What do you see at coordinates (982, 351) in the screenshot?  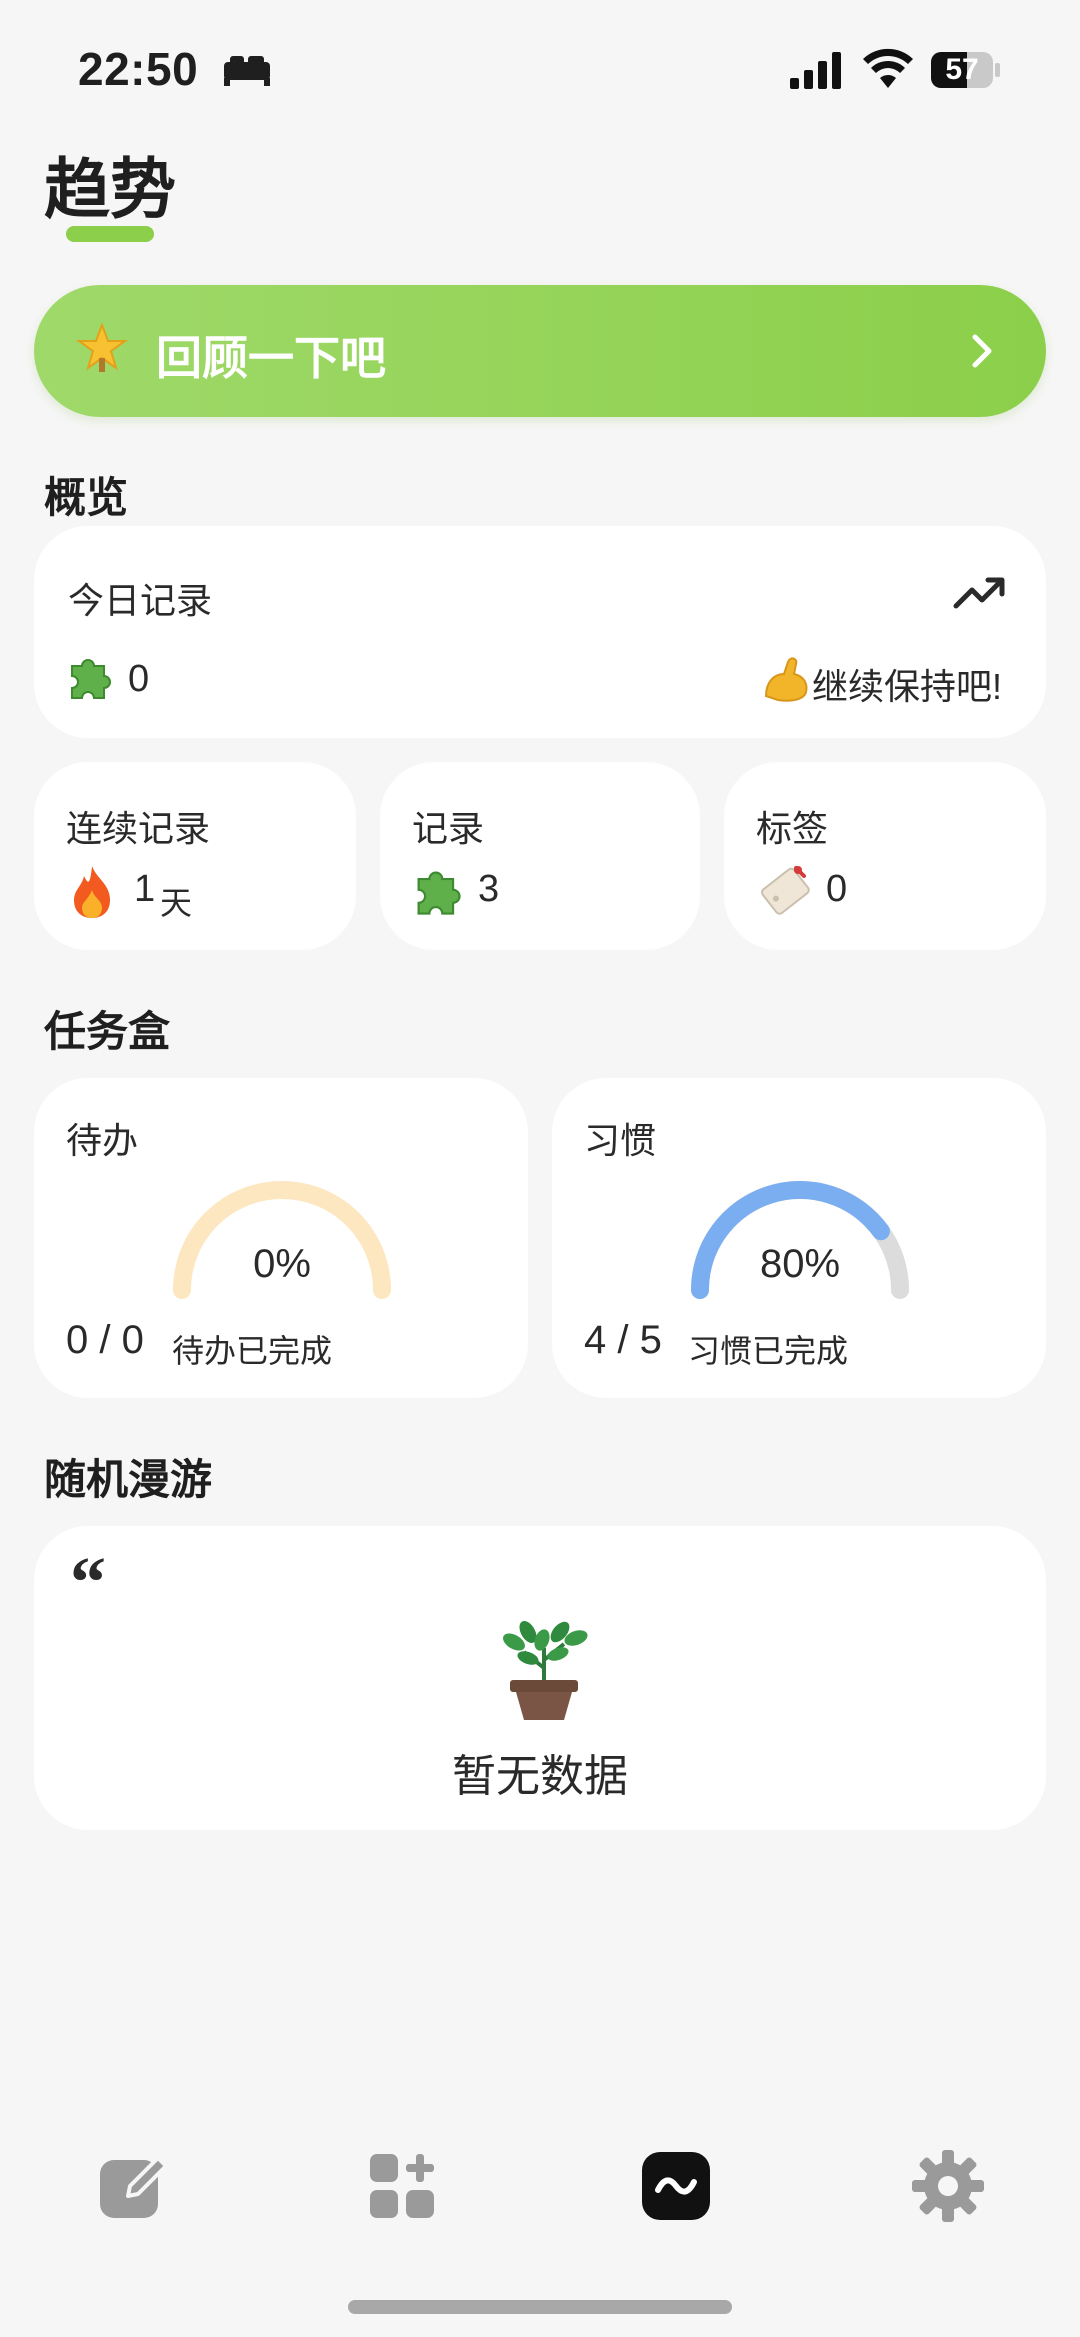 I see `chevron-right-icon` at bounding box center [982, 351].